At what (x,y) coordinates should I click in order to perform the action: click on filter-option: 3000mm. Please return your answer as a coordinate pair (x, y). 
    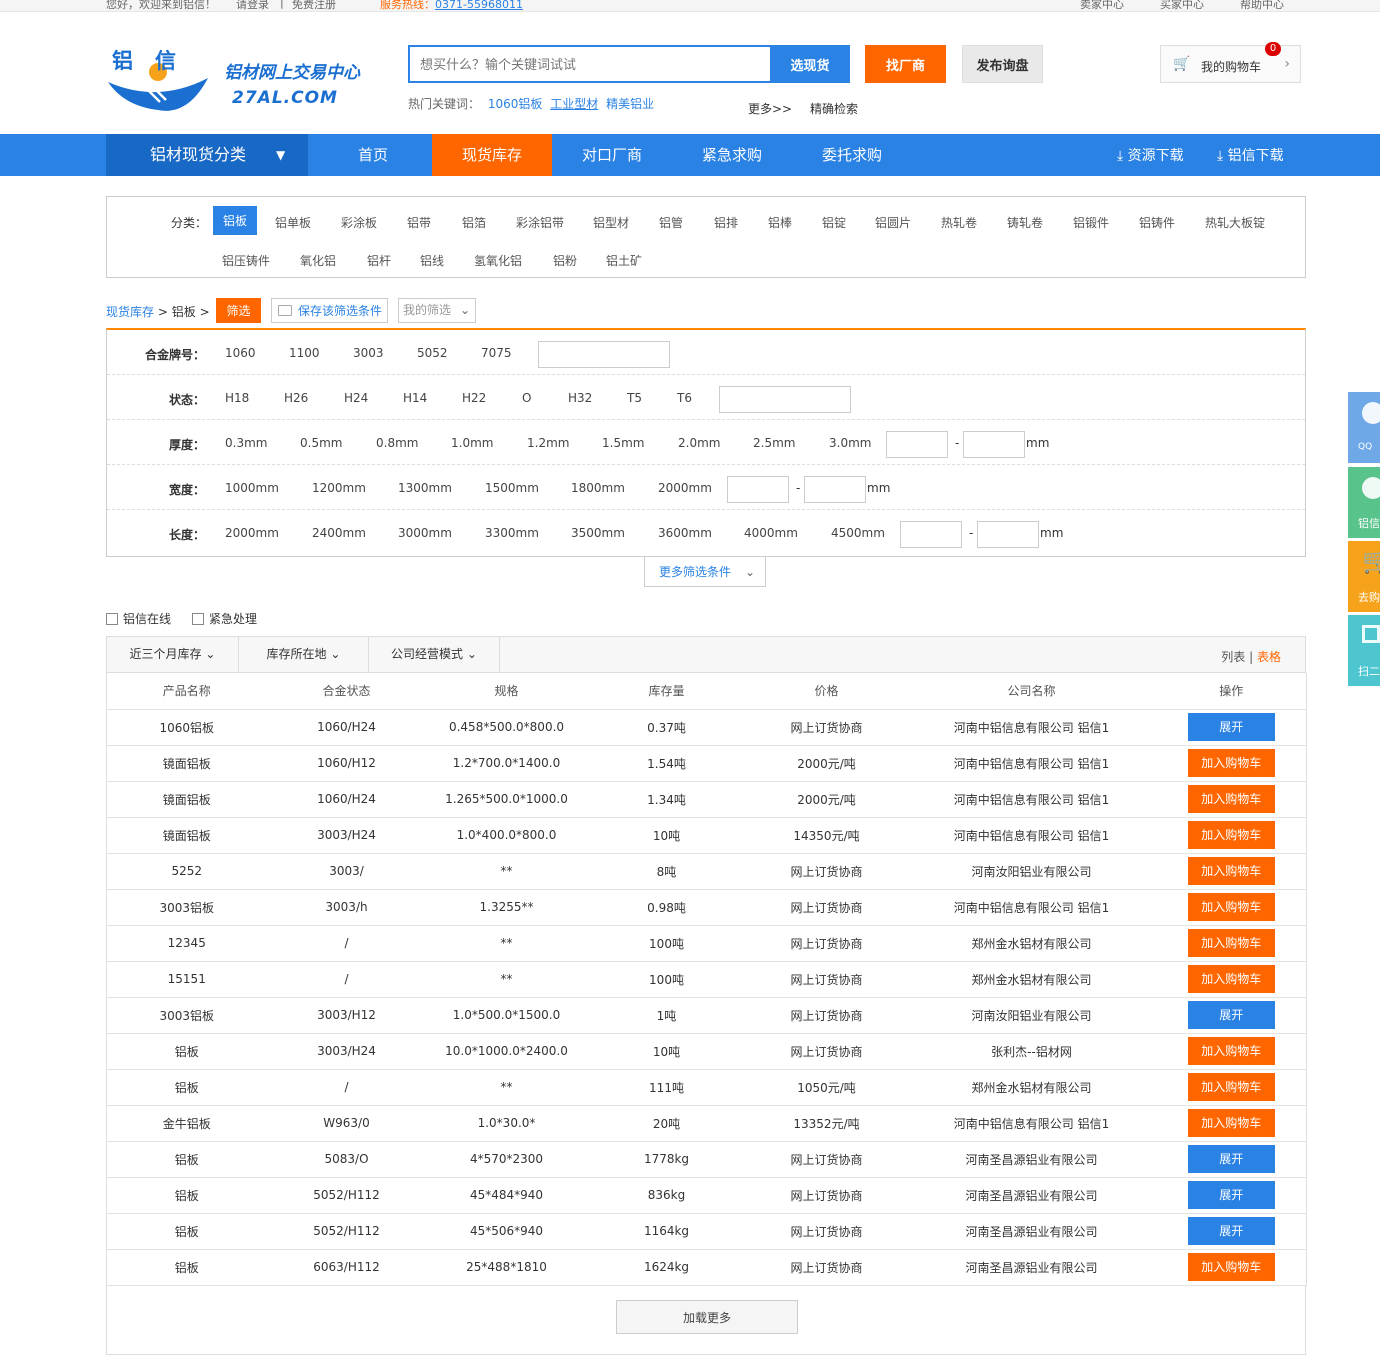
    Looking at the image, I should click on (425, 533).